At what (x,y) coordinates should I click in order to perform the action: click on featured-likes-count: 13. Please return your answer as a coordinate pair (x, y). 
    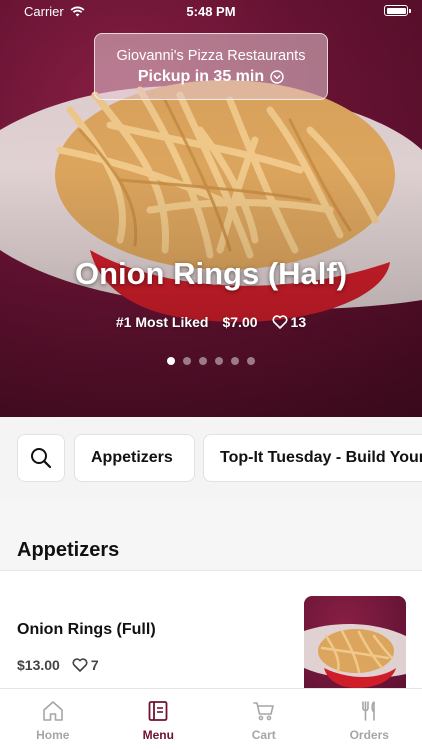
    Looking at the image, I should click on (298, 322).